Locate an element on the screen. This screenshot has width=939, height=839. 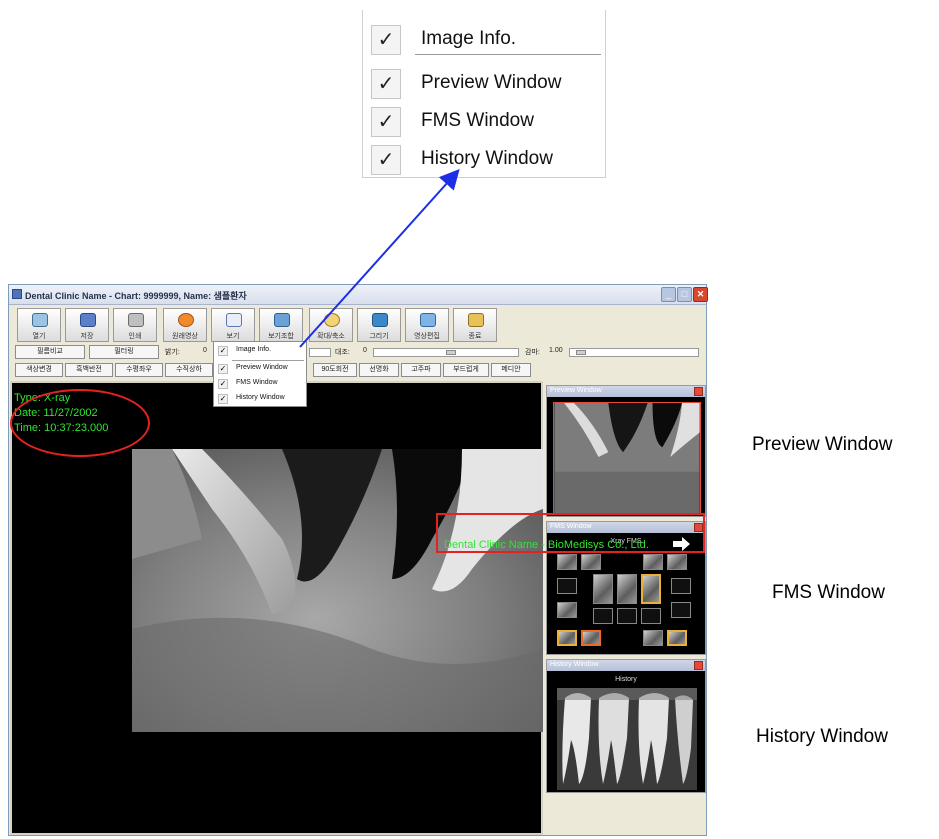
filter-button: 메디안 is located at coordinates (511, 370).